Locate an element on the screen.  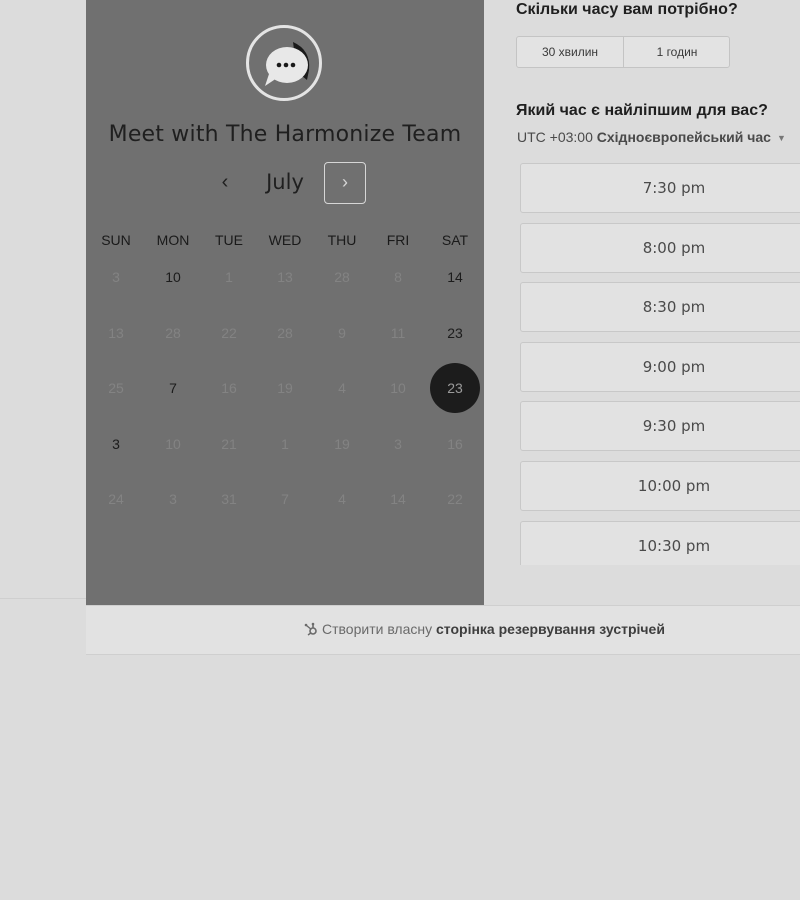
available-day: 14 is located at coordinates (455, 277).